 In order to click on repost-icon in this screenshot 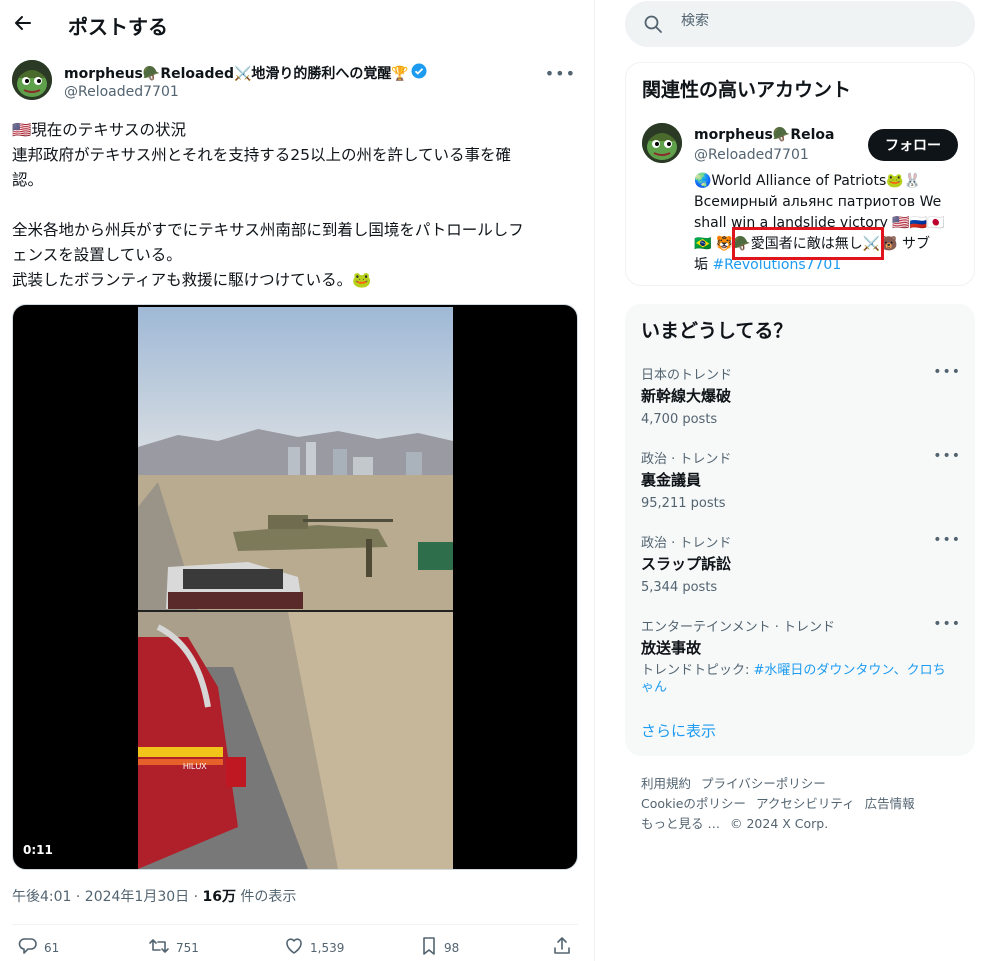, I will do `click(159, 947)`.